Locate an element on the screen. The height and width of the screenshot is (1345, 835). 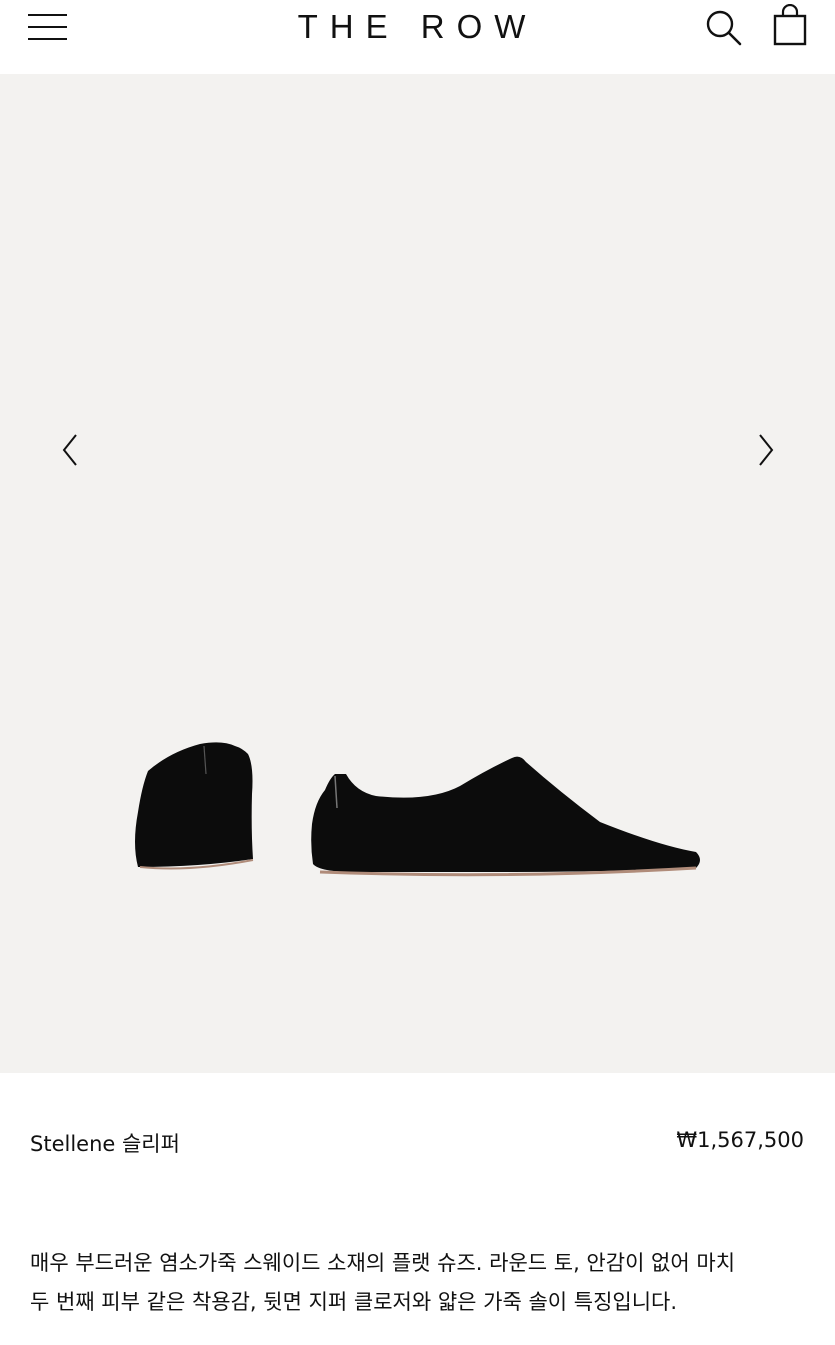
chevron-left-icon is located at coordinates (69, 450).